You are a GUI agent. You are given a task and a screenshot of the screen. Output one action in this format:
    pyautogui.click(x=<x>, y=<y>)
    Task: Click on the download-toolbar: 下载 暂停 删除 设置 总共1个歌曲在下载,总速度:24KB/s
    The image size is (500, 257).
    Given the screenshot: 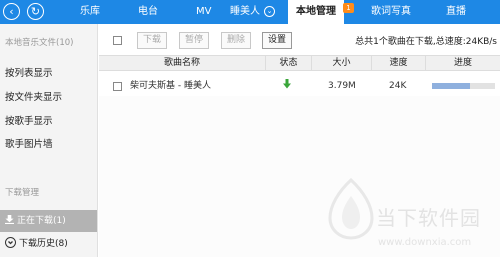 What is the action you would take?
    pyautogui.click(x=299, y=39)
    